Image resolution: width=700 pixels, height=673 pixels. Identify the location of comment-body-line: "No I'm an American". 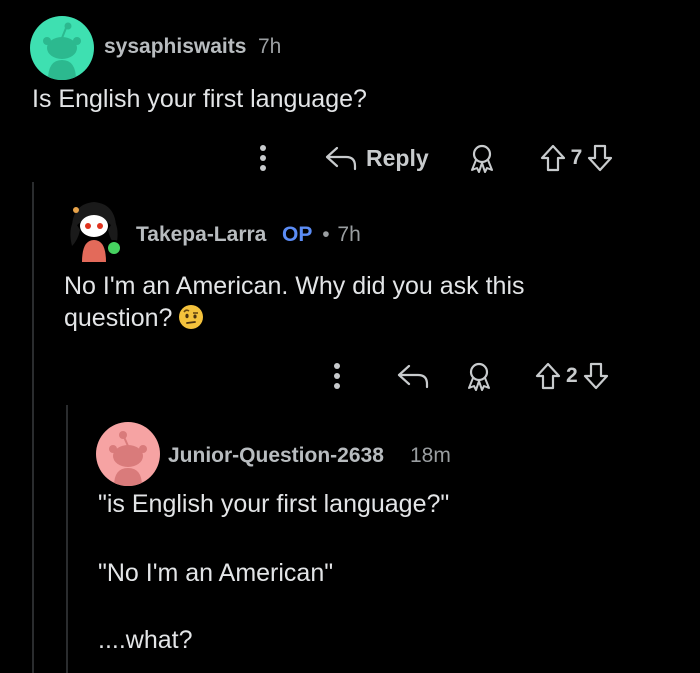
(216, 573).